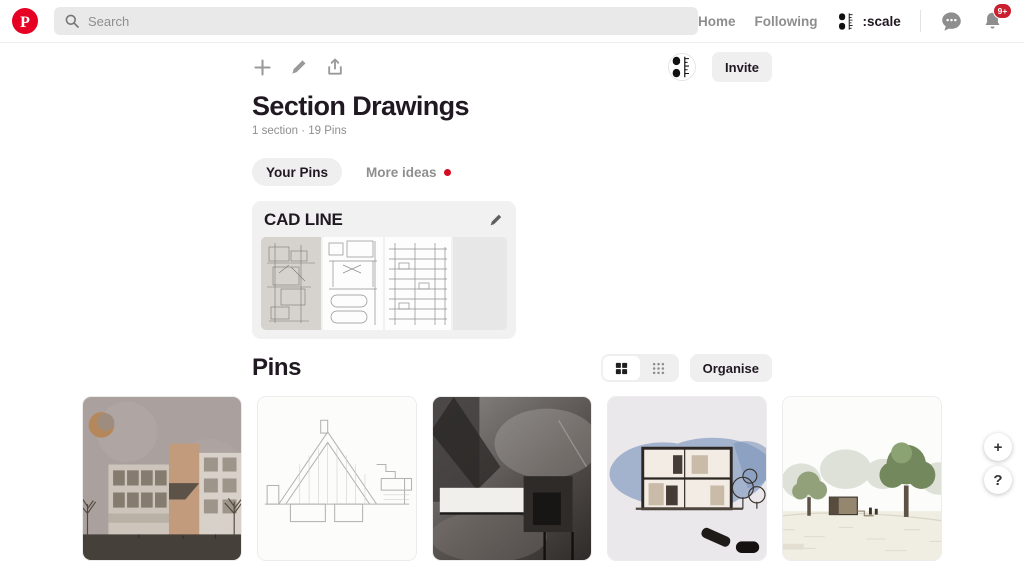 The height and width of the screenshot is (561, 1024). I want to click on tab-more-ideas: More ideas, so click(408, 172).